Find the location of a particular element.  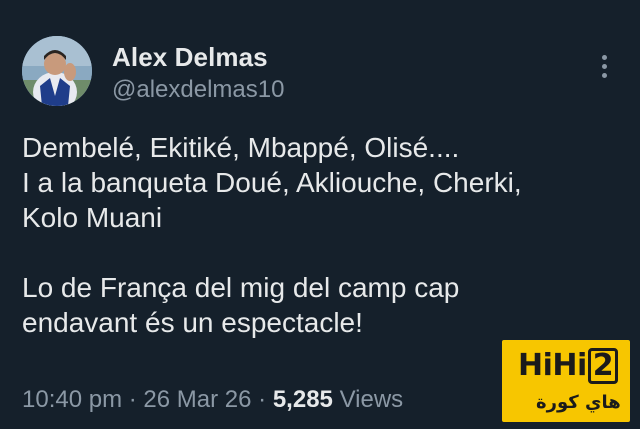

more-options-button is located at coordinates (604, 66).